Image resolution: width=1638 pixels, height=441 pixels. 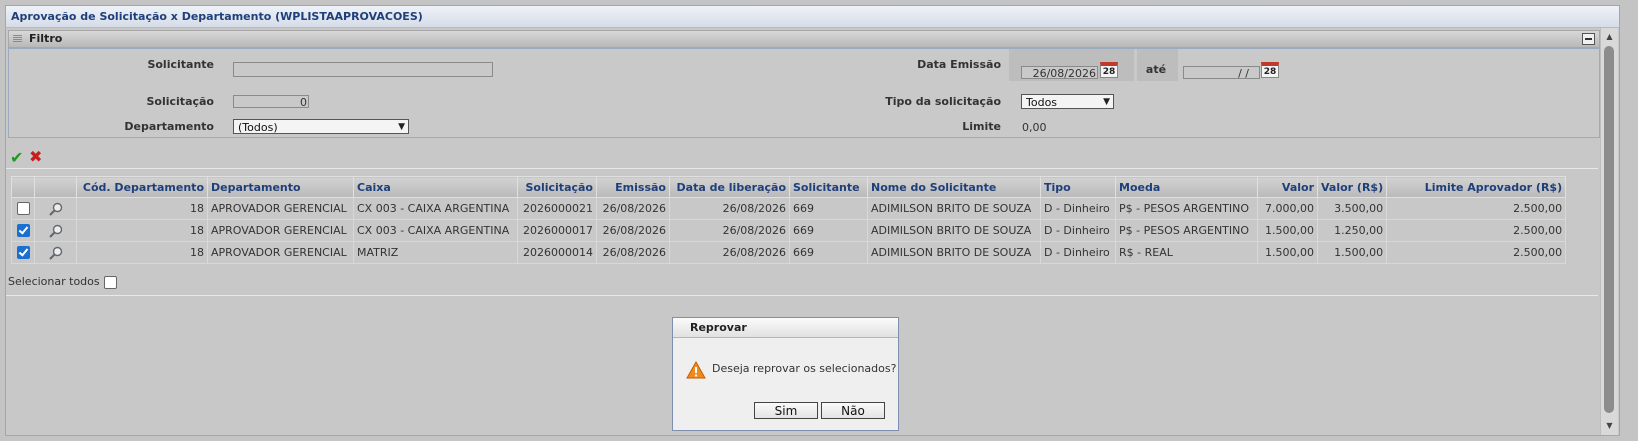 I want to click on col-moeda: Moeda, so click(x=1186, y=187).